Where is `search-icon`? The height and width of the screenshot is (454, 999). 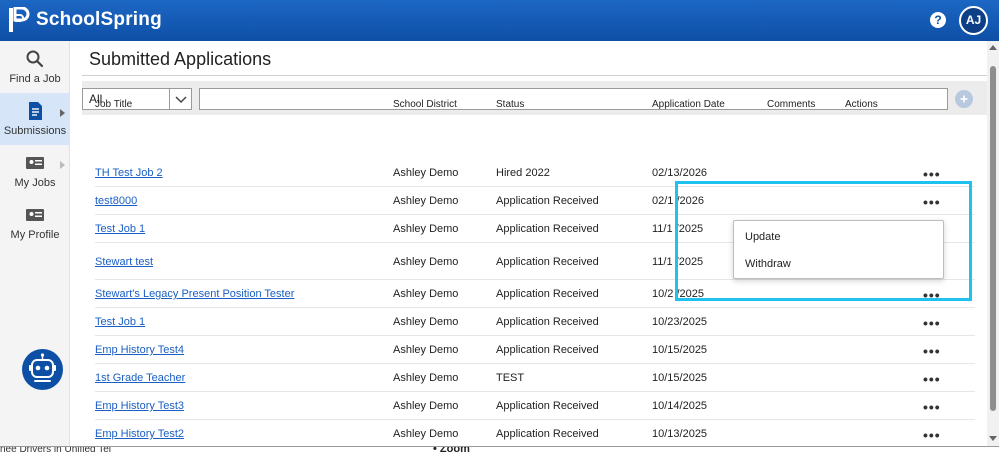 search-icon is located at coordinates (35, 59).